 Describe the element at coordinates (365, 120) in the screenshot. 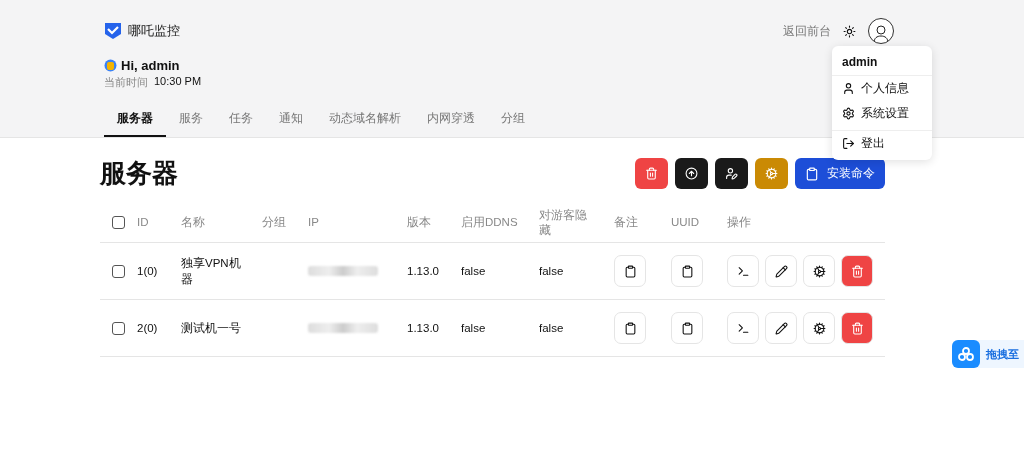

I see `nav-tab: 动态域名解析` at that location.